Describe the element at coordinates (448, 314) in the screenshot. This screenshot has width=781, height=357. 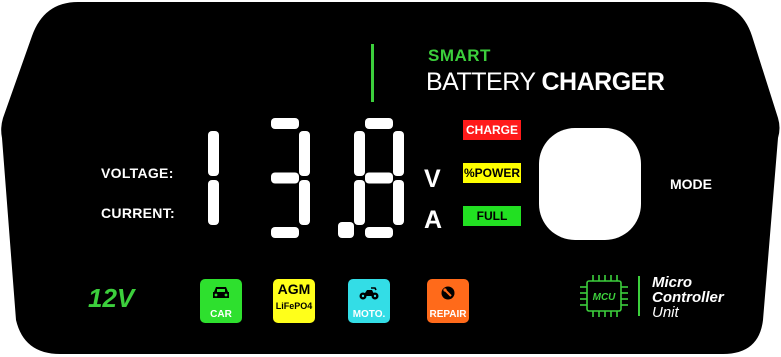
I see `repair-label: REPAIR` at that location.